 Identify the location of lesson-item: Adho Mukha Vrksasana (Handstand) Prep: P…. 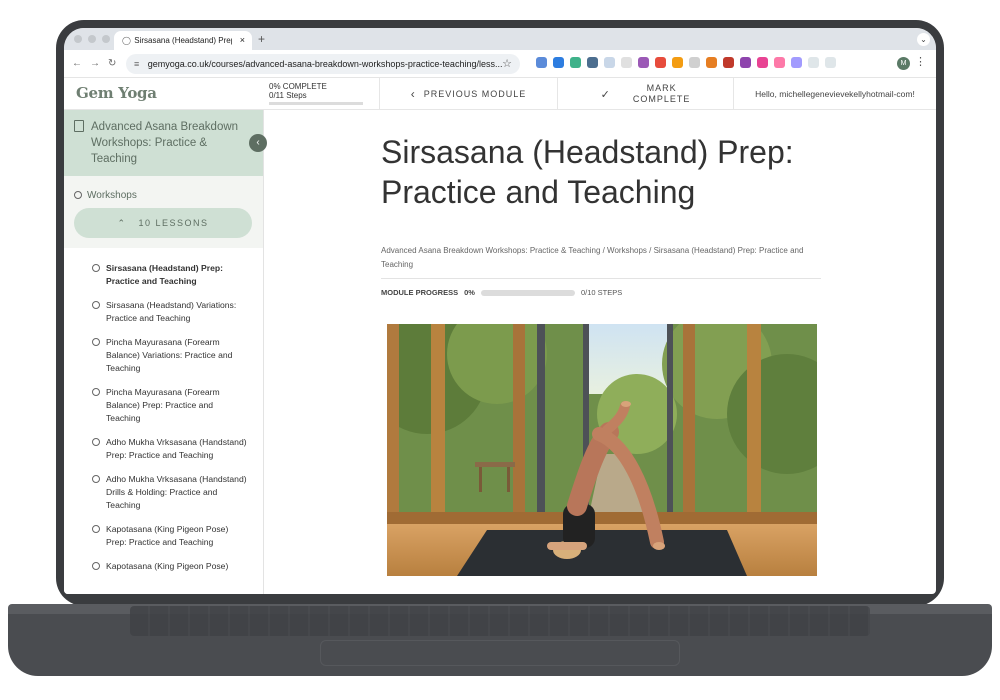
(163, 449).